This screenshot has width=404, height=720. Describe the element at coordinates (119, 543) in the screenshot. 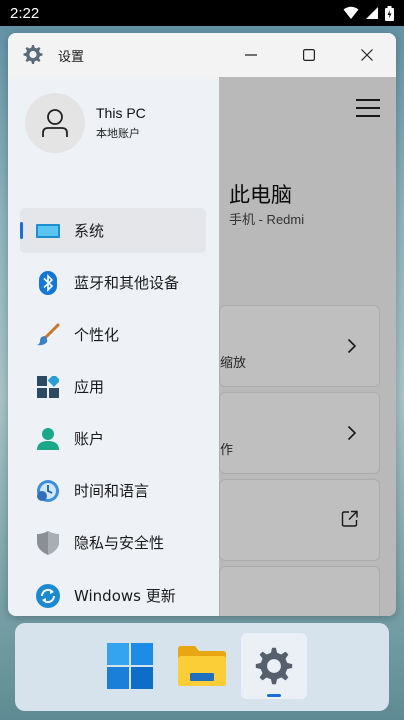

I see `nav-label: 隐私与安全性` at that location.